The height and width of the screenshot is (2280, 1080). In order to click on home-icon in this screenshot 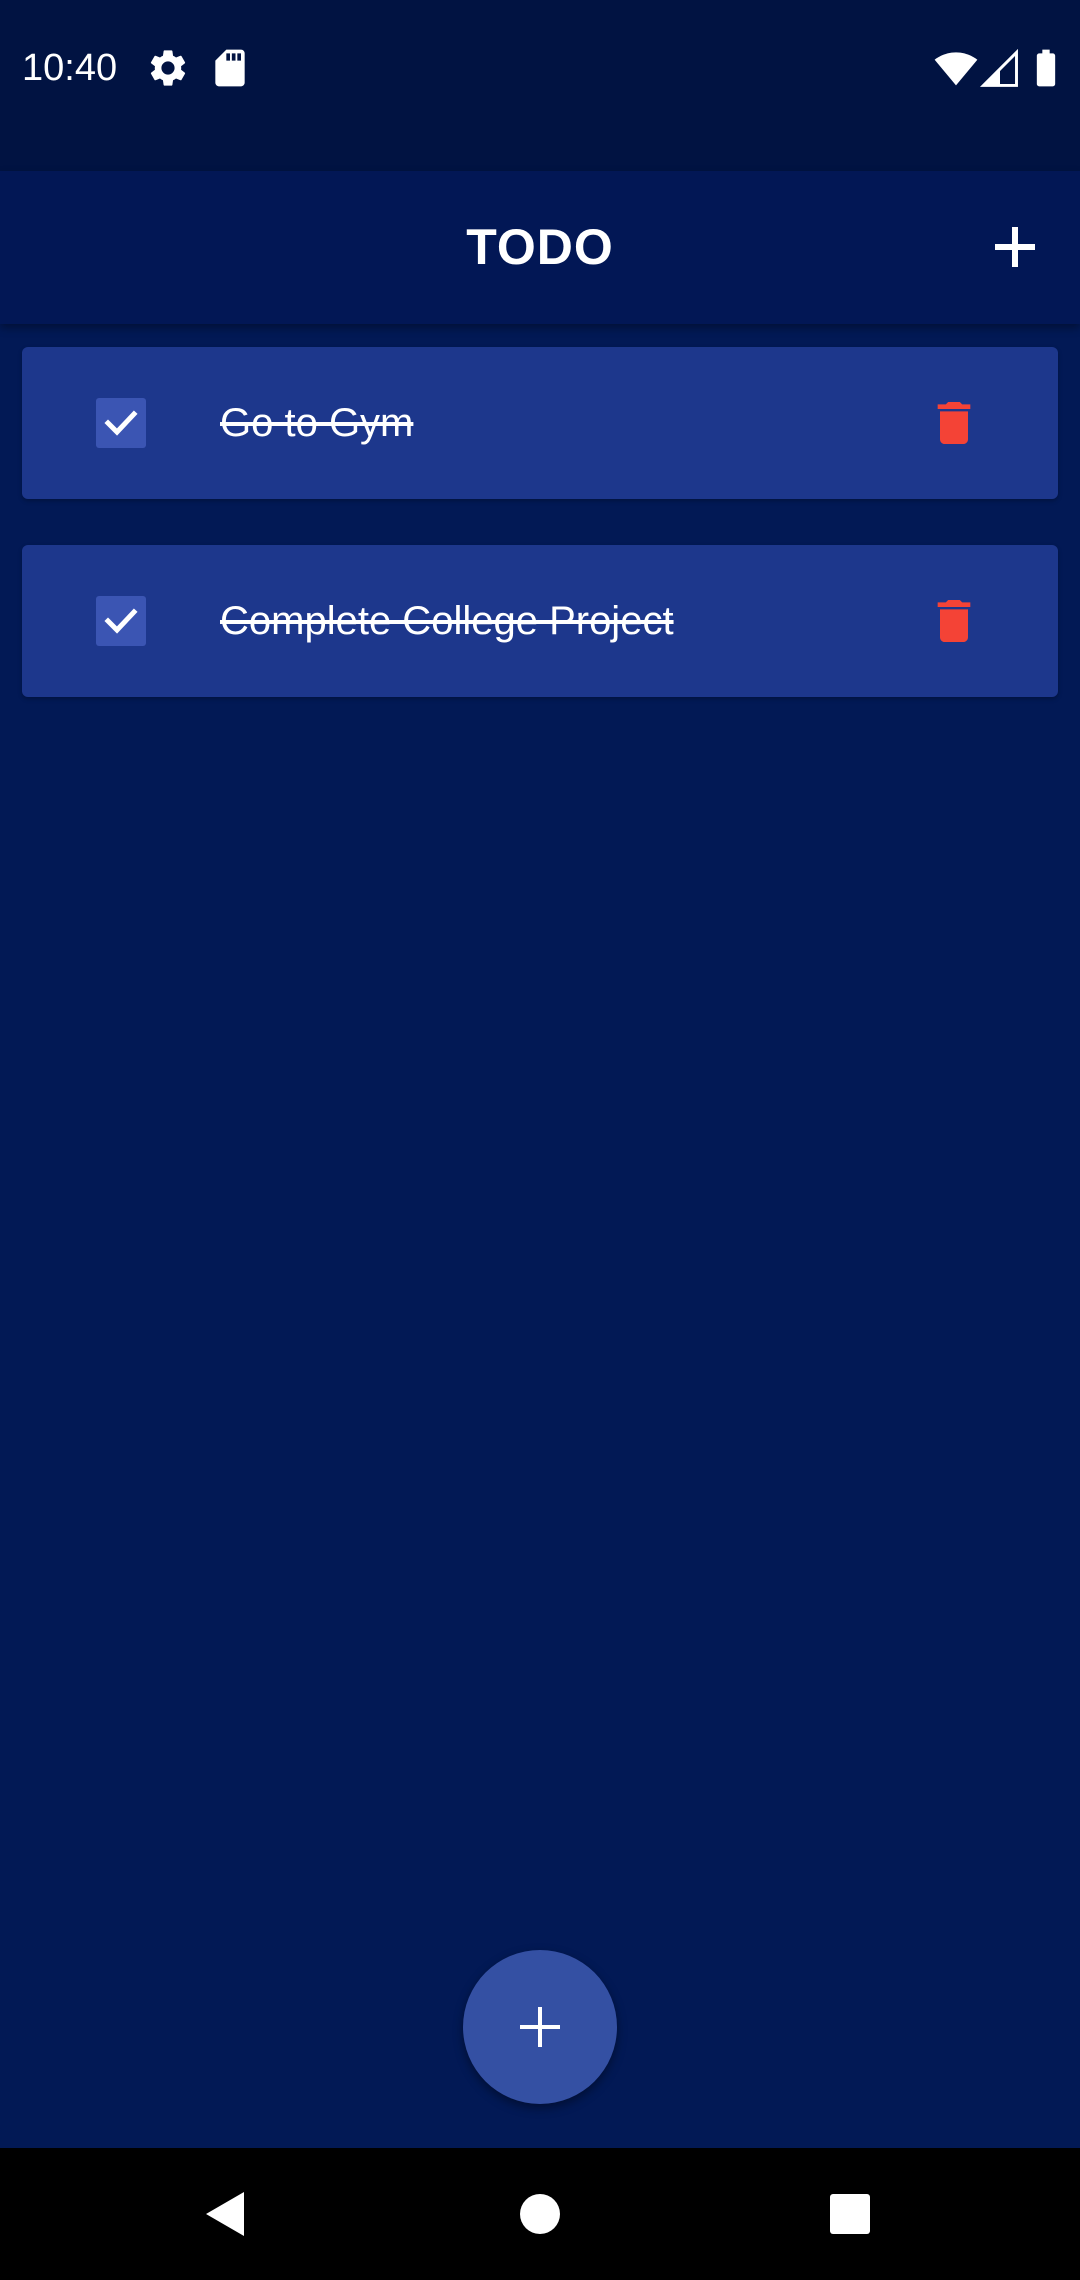, I will do `click(540, 2214)`.